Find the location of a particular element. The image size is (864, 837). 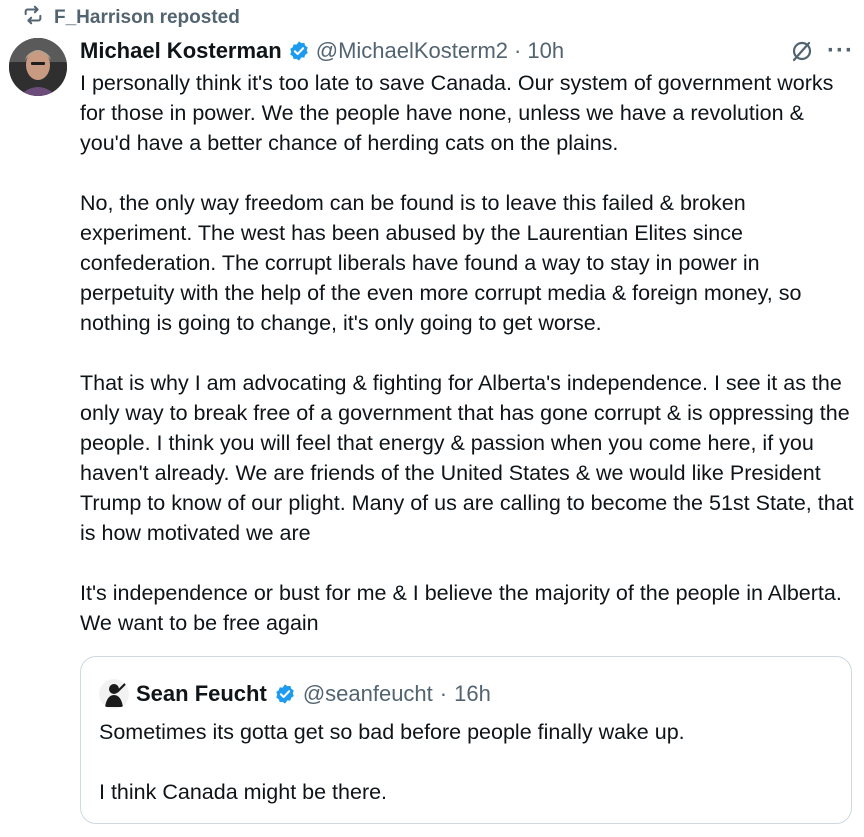

quote-author-name: Sean Feucht is located at coordinates (201, 694).